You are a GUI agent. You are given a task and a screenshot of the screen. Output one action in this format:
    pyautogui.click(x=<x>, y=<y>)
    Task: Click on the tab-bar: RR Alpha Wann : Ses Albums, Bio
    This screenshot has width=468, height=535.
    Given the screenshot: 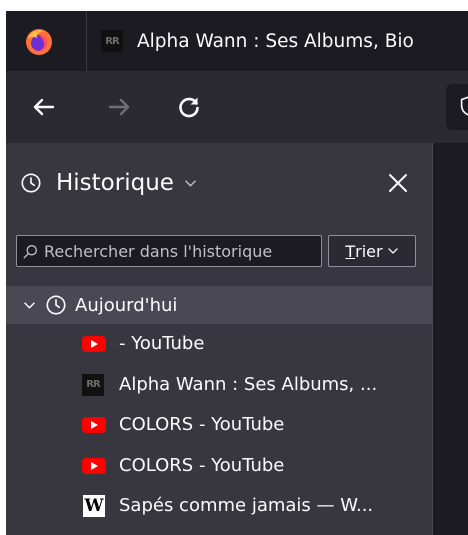 What is the action you would take?
    pyautogui.click(x=237, y=41)
    